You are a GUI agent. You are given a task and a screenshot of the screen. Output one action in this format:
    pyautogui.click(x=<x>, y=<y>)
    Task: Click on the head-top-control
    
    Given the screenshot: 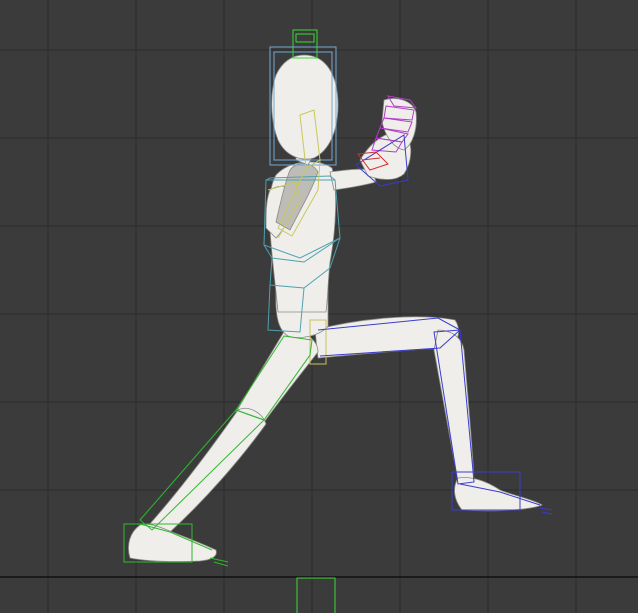 What is the action you would take?
    pyautogui.click(x=305, y=44)
    